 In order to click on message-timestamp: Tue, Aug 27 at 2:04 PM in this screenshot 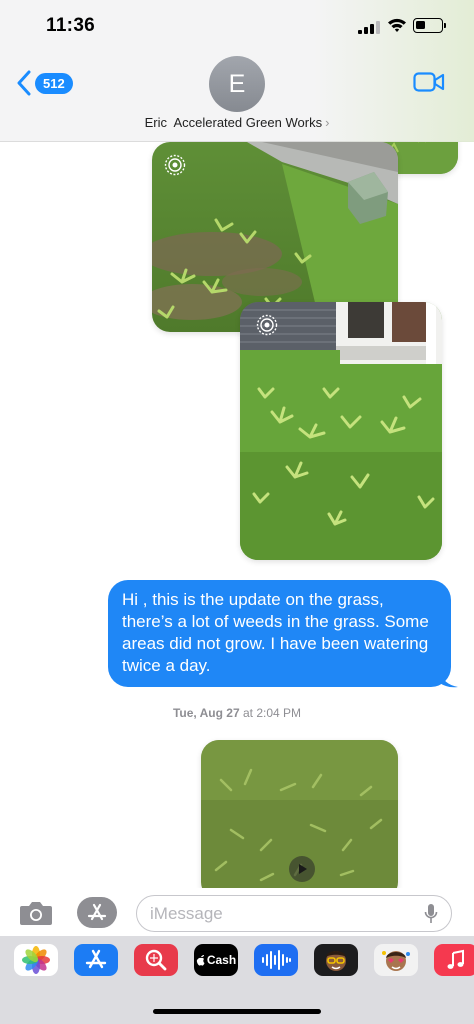, I will do `click(237, 713)`.